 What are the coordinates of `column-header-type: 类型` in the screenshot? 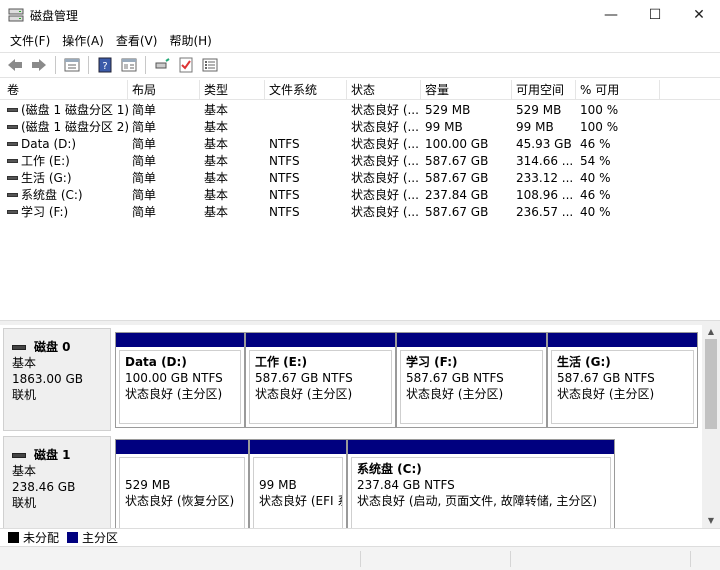 It's located at (232, 90).